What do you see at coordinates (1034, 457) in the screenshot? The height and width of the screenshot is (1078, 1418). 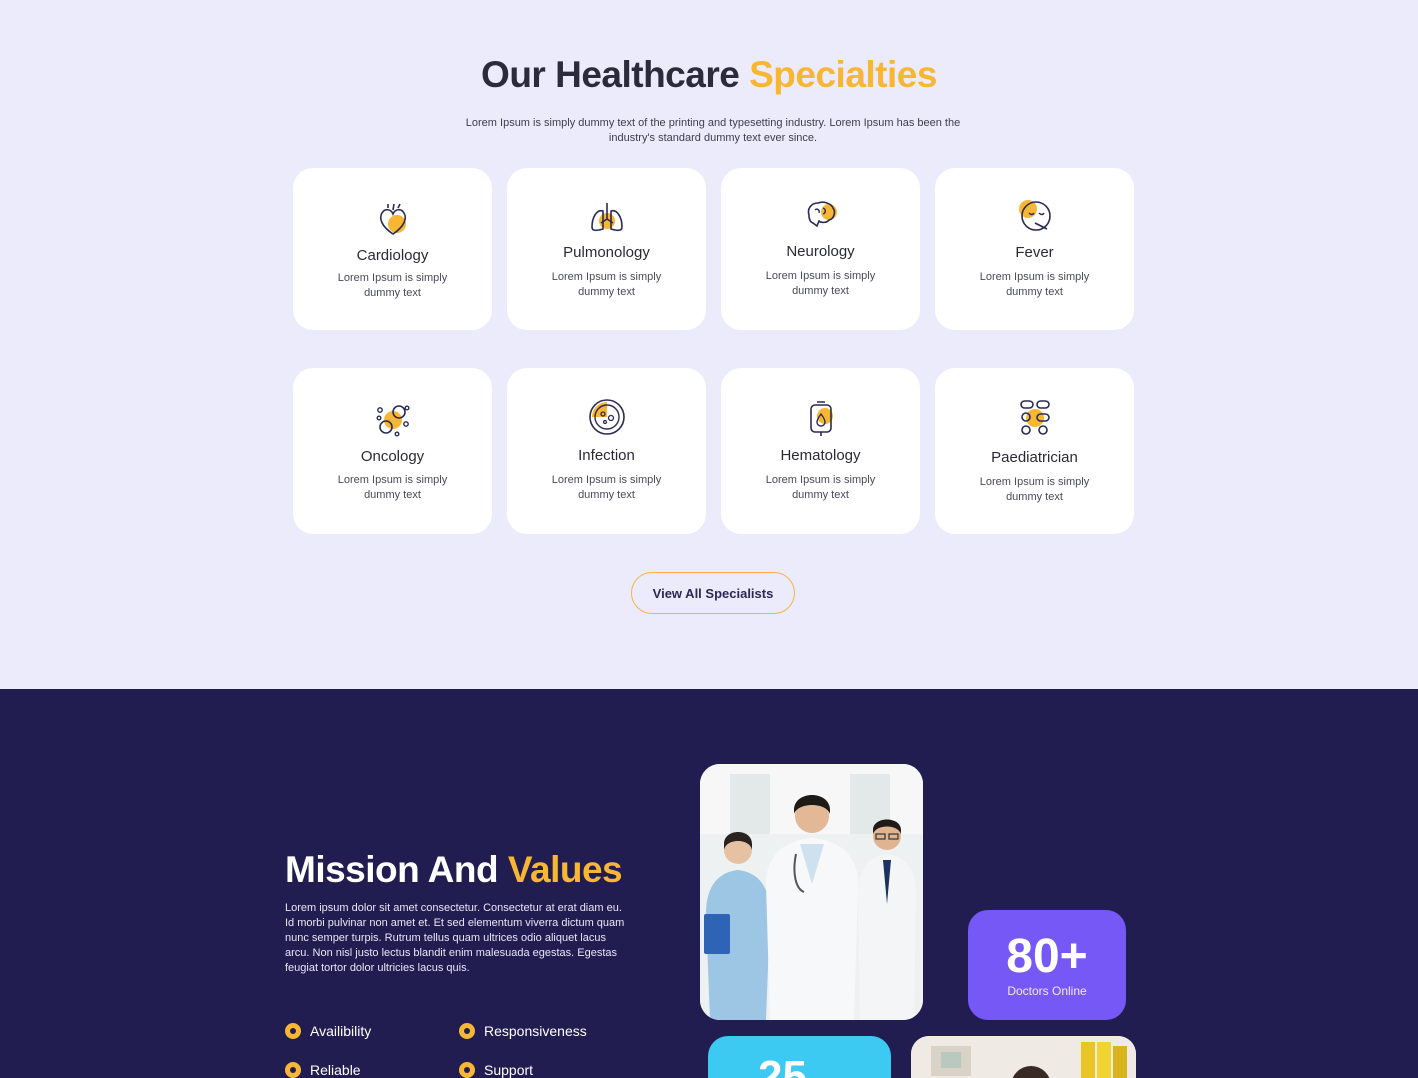 I see `card-title: Paediatrician` at bounding box center [1034, 457].